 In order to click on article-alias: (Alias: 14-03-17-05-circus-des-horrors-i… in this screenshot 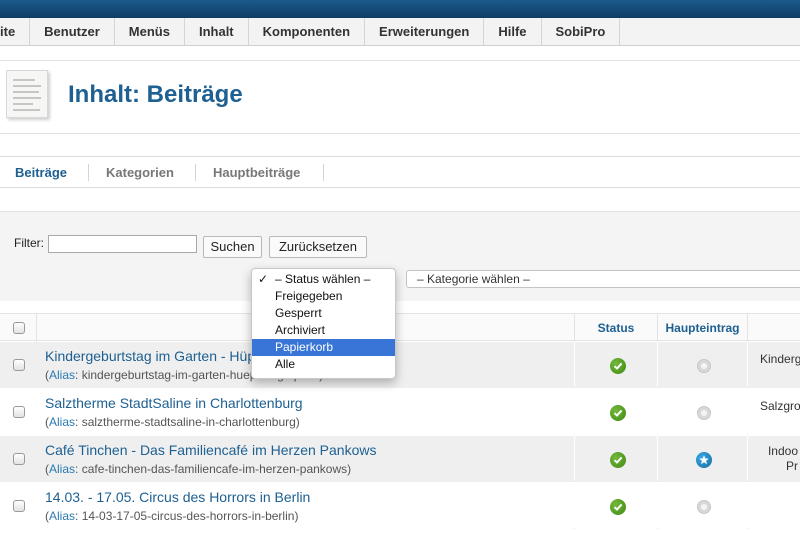, I will do `click(172, 516)`.